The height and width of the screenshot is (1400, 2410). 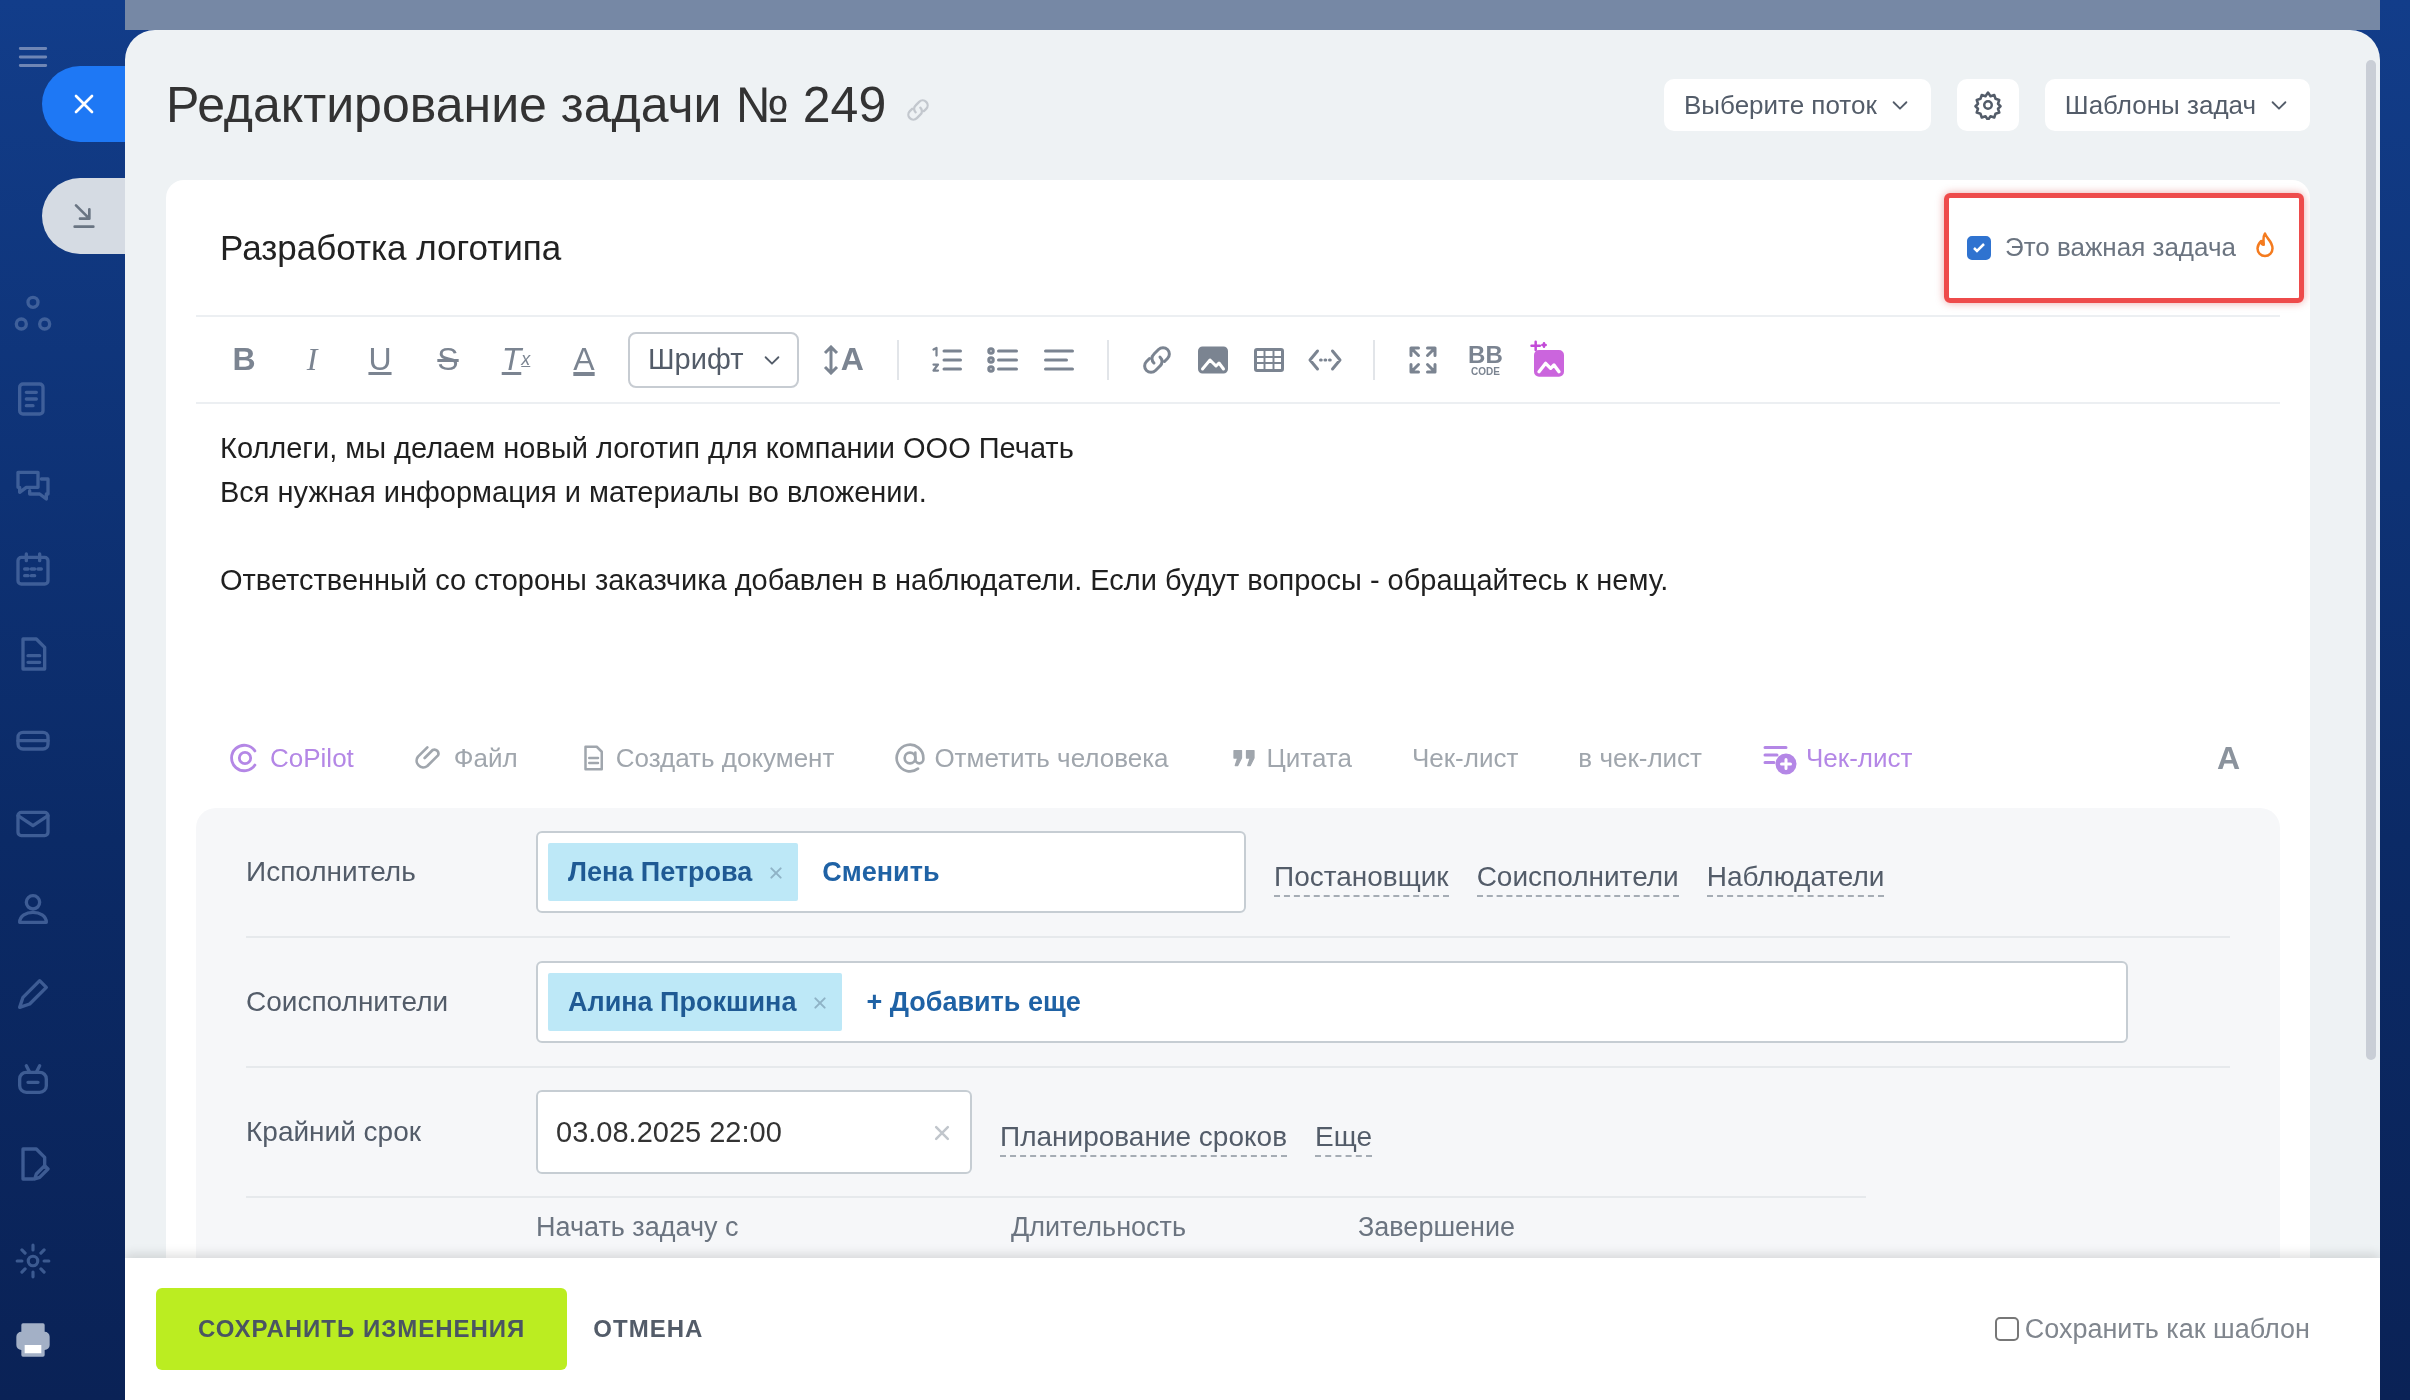 What do you see at coordinates (2120, 247) in the screenshot?
I see `checkbox-label: Это важная задача` at bounding box center [2120, 247].